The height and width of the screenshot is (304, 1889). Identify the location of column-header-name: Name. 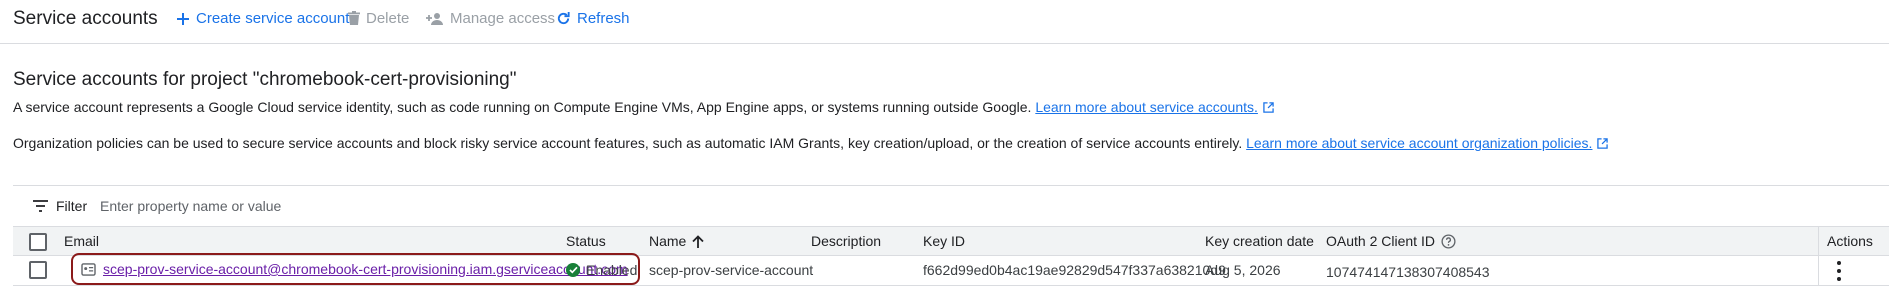
(676, 241).